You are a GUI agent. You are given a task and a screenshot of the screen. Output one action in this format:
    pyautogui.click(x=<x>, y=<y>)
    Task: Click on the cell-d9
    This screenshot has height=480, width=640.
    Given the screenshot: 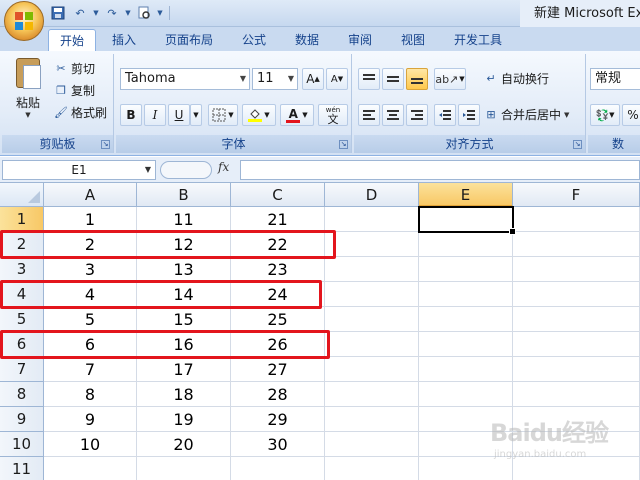 What is the action you would take?
    pyautogui.click(x=372, y=419)
    